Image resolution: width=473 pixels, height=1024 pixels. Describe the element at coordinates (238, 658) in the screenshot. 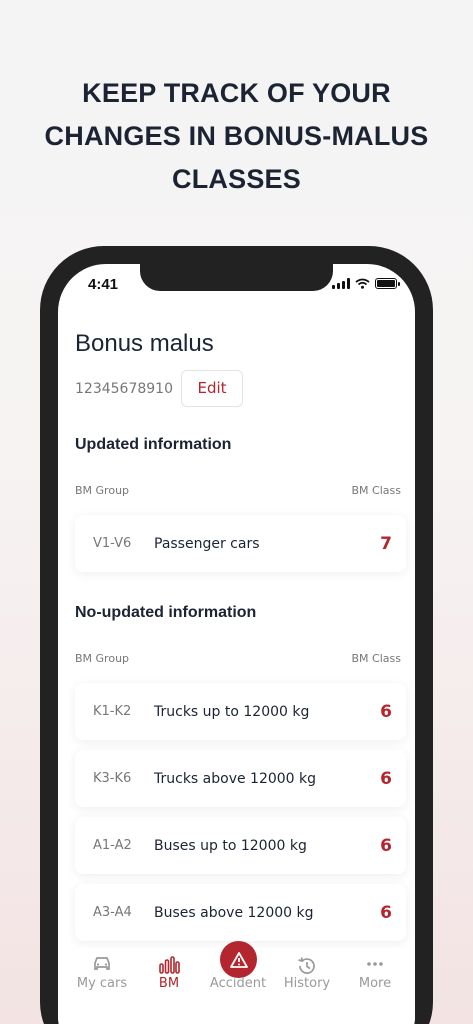

I see `not-updated-column-headers: BM Group BM Class` at that location.